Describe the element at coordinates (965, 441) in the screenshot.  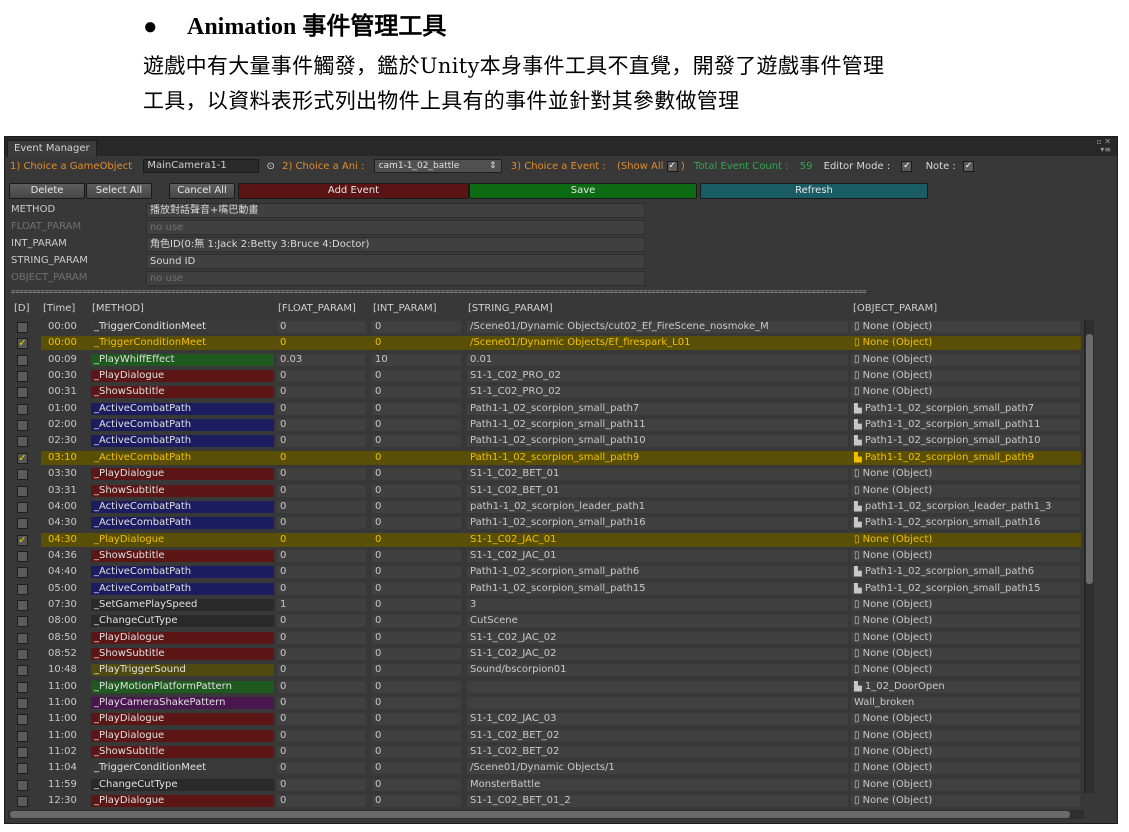
I see `row-object-param: ▙ Path1-1_02_scorpion_small_path10` at that location.